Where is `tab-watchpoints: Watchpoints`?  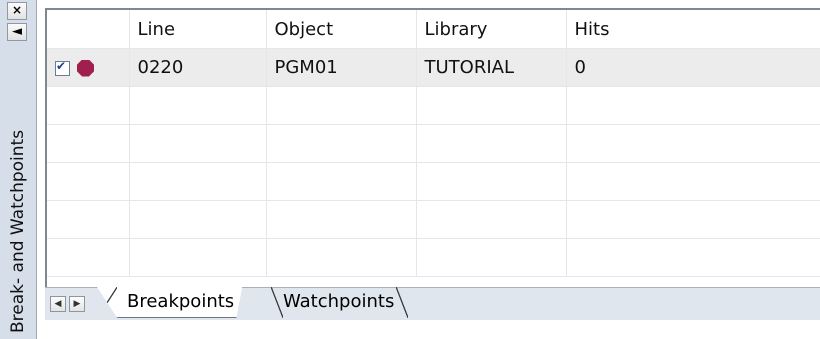 tab-watchpoints: Watchpoints is located at coordinates (339, 302).